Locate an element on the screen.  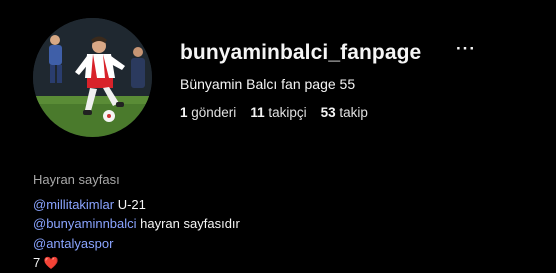
stat-posts: 1 gönderi is located at coordinates (208, 112).